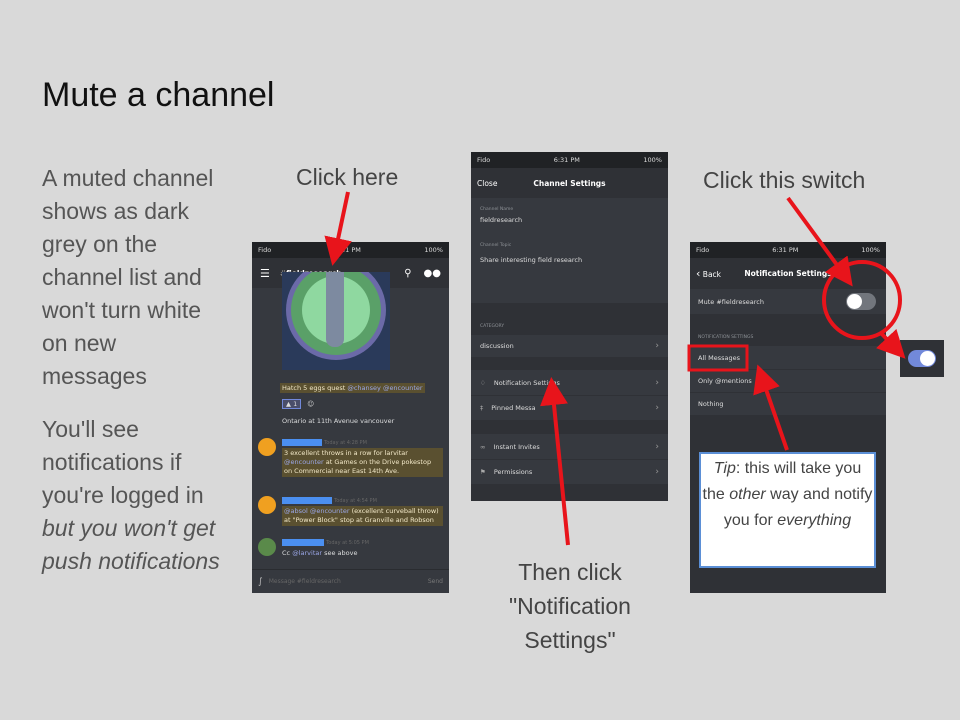 Image resolution: width=960 pixels, height=720 pixels. Describe the element at coordinates (482, 408) in the screenshot. I see `pin-icon: ‡` at that location.